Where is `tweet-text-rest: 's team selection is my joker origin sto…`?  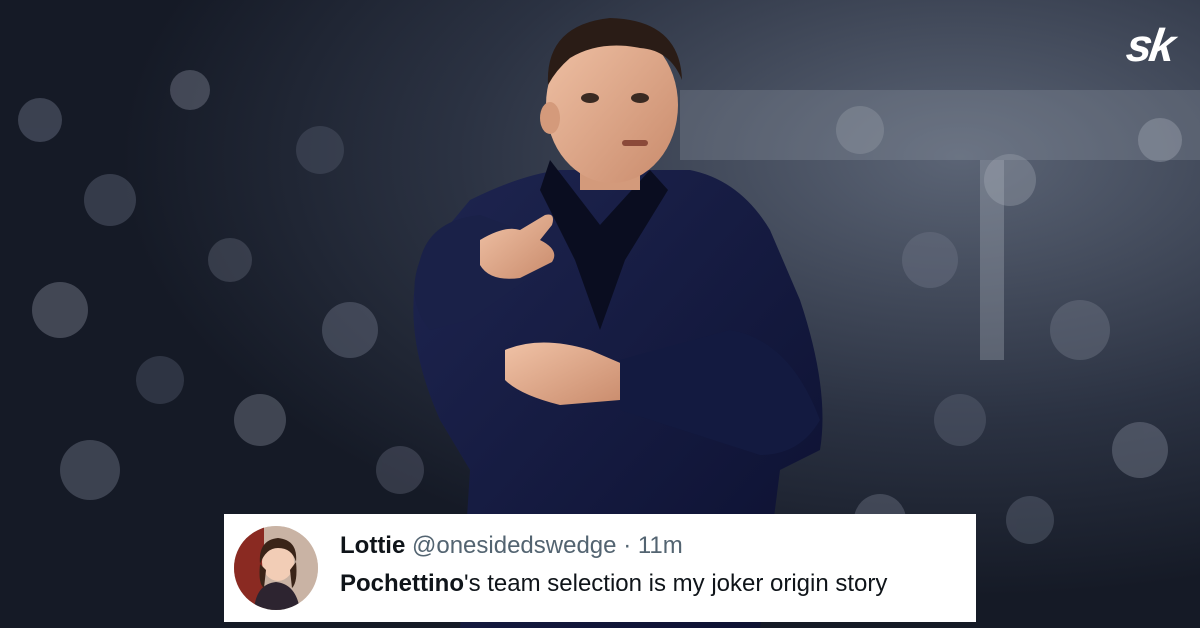 tweet-text-rest: 's team selection is my joker origin sto… is located at coordinates (676, 583).